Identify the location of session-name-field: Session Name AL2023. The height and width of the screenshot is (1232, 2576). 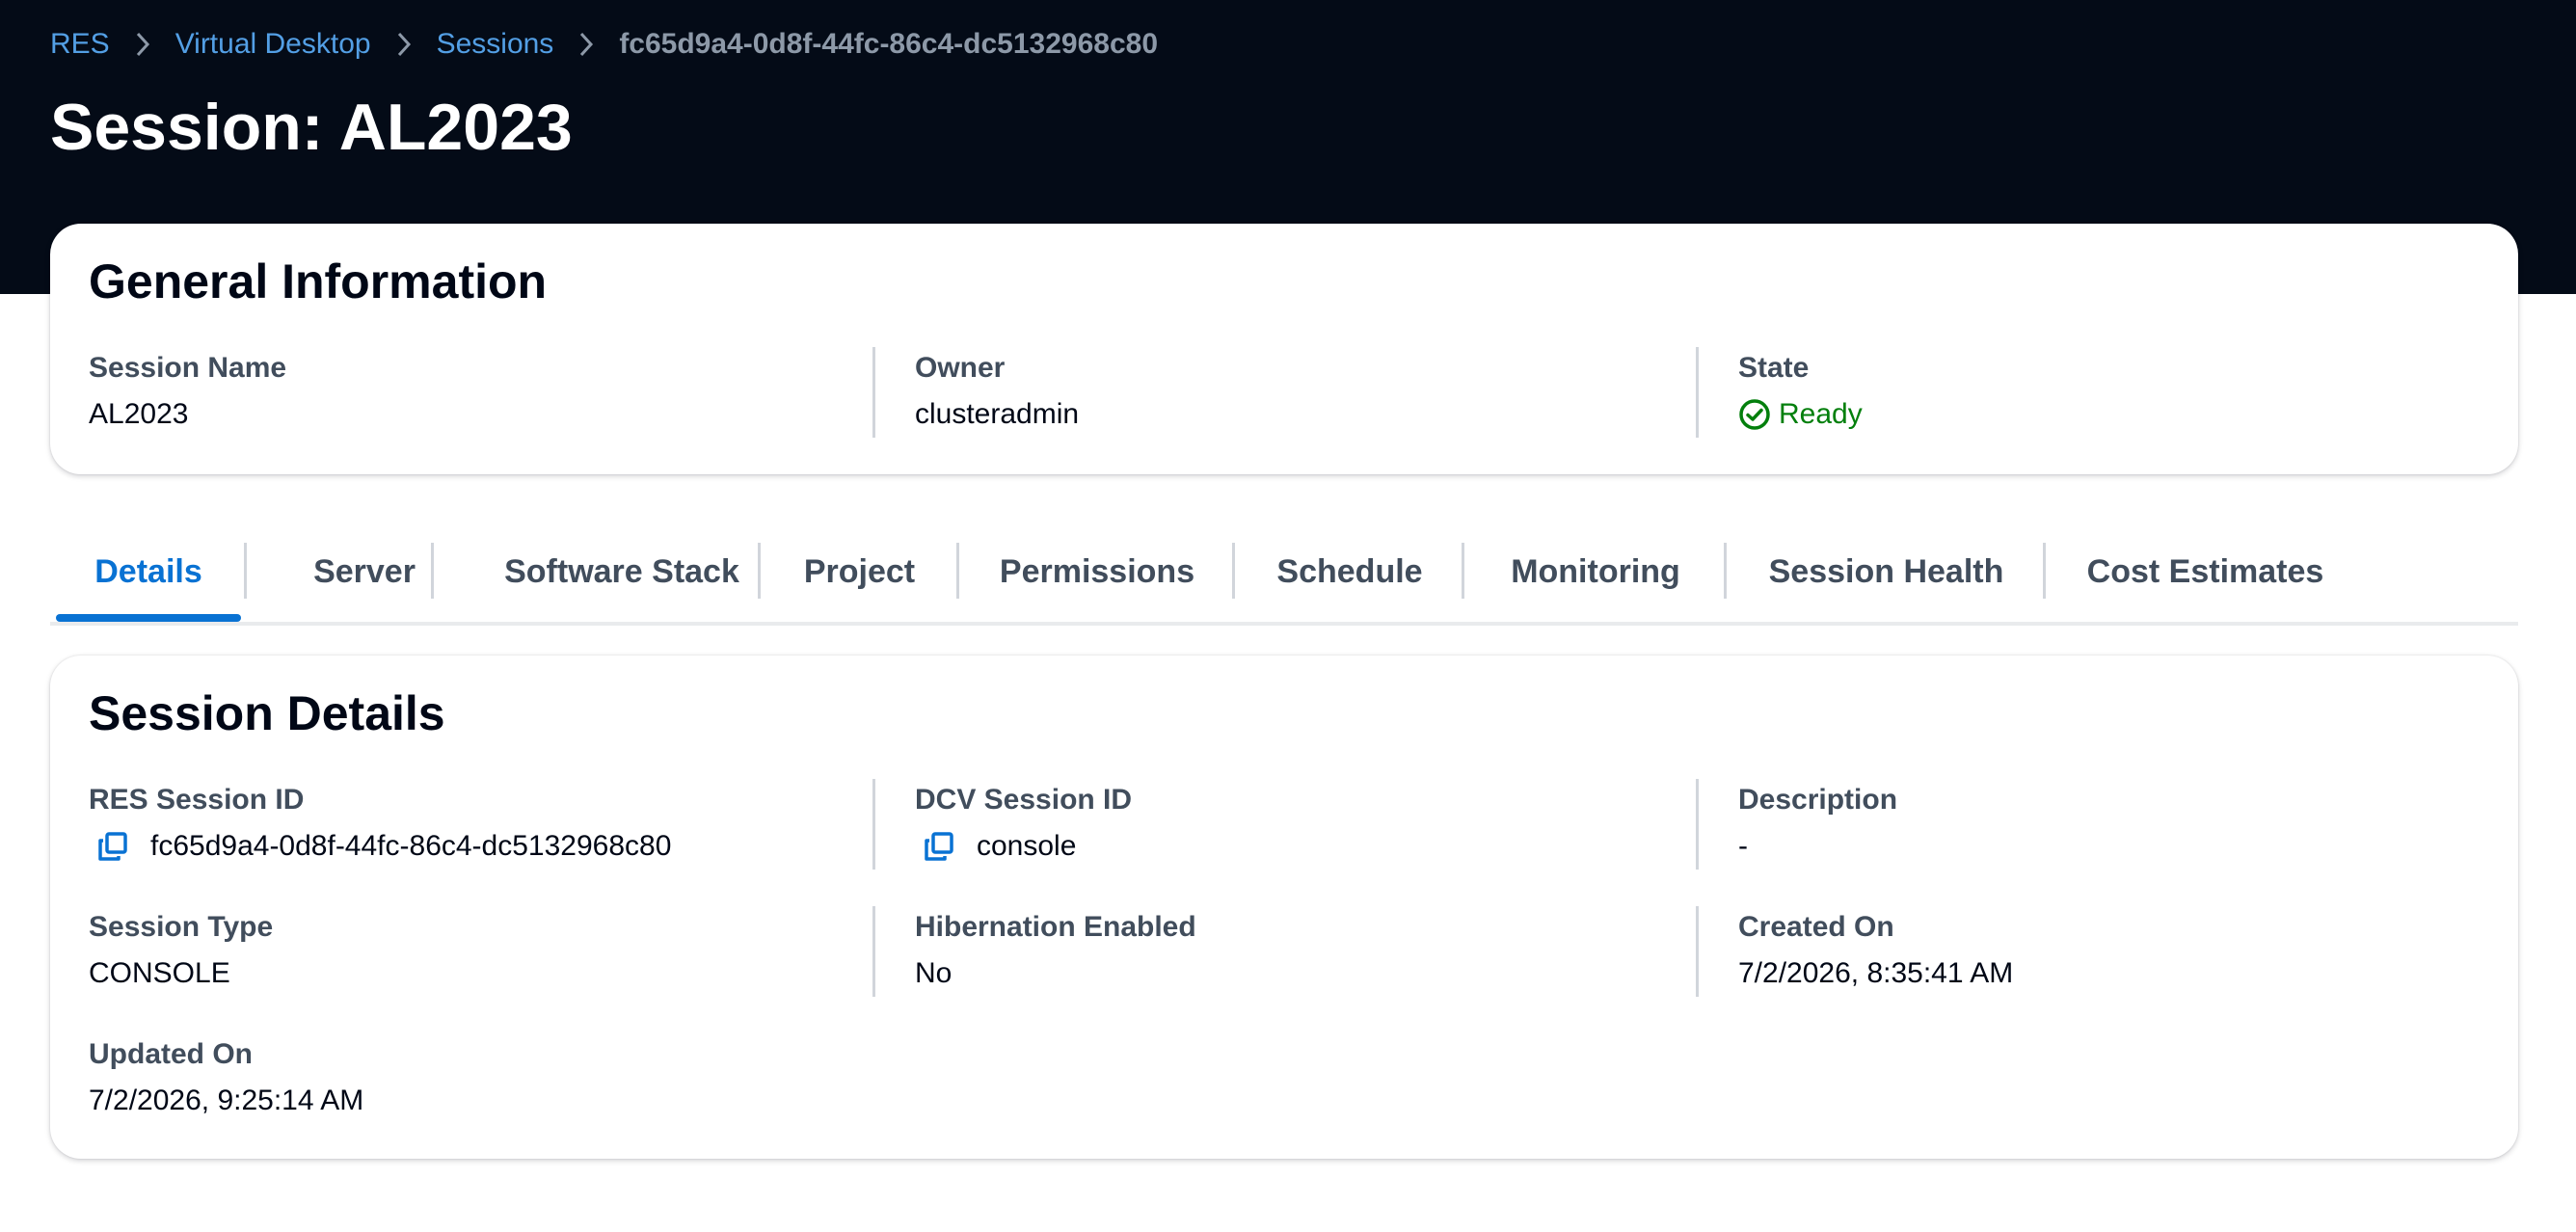
(475, 392).